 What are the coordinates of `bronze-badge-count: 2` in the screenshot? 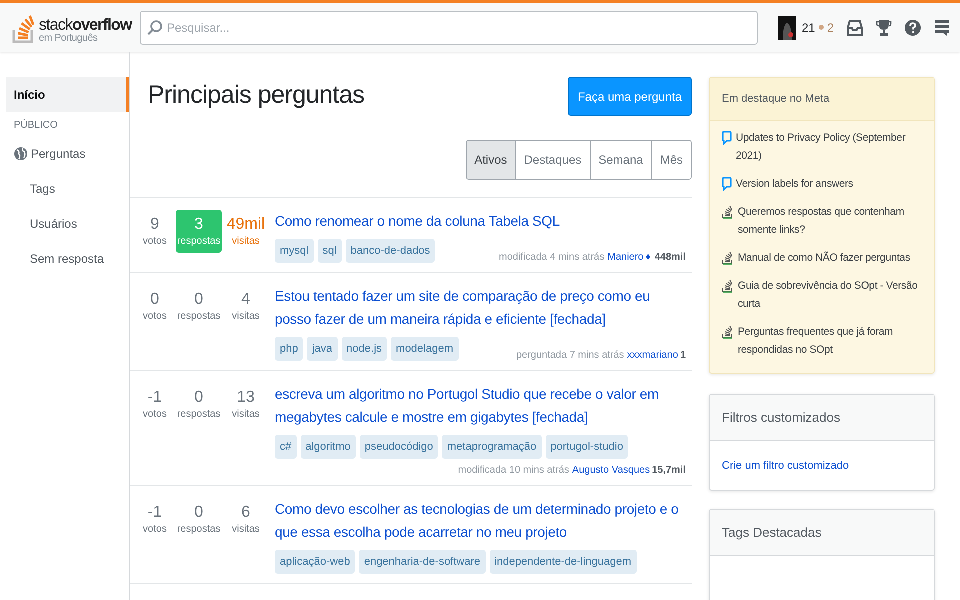 It's located at (826, 27).